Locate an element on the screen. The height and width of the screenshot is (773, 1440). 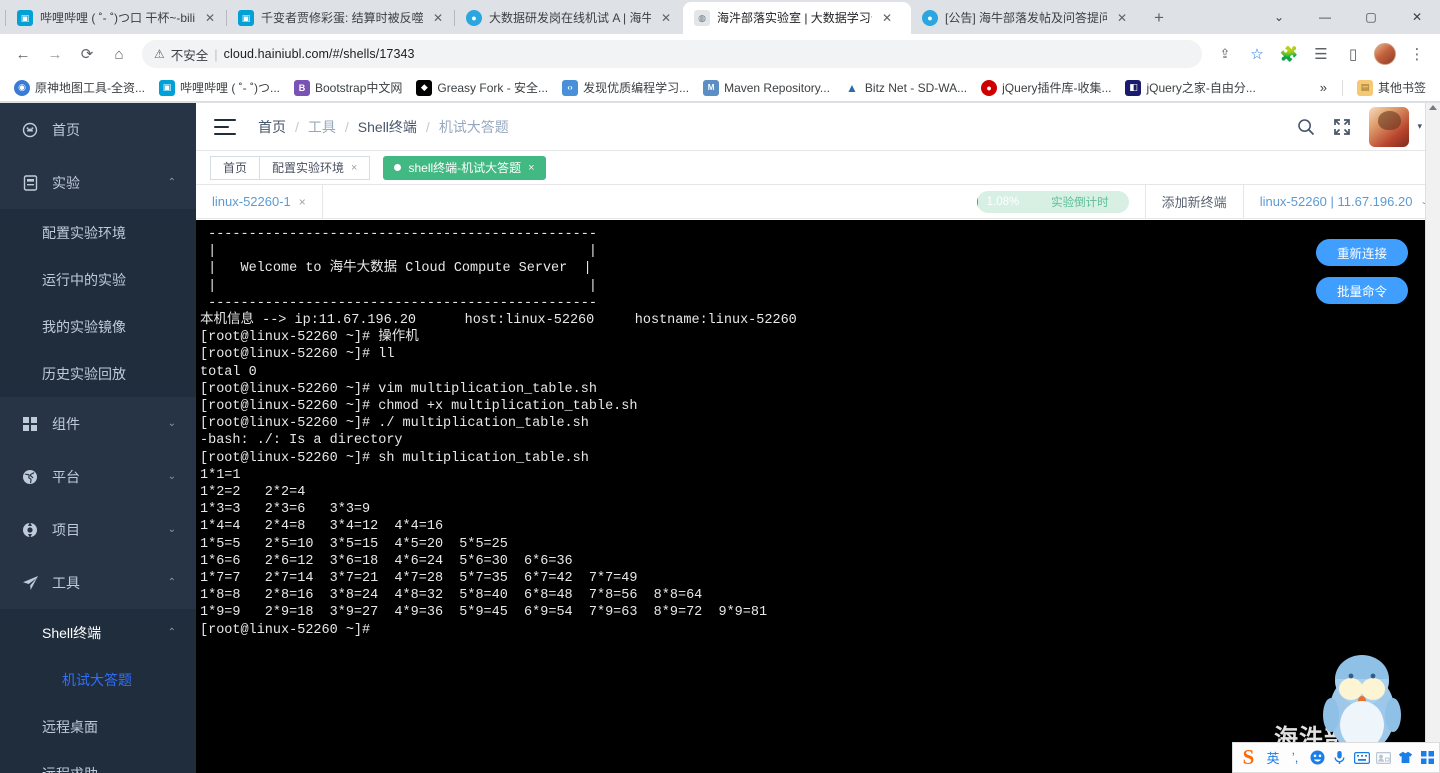
puzzle-icon: 🧩 is located at coordinates (1289, 54).